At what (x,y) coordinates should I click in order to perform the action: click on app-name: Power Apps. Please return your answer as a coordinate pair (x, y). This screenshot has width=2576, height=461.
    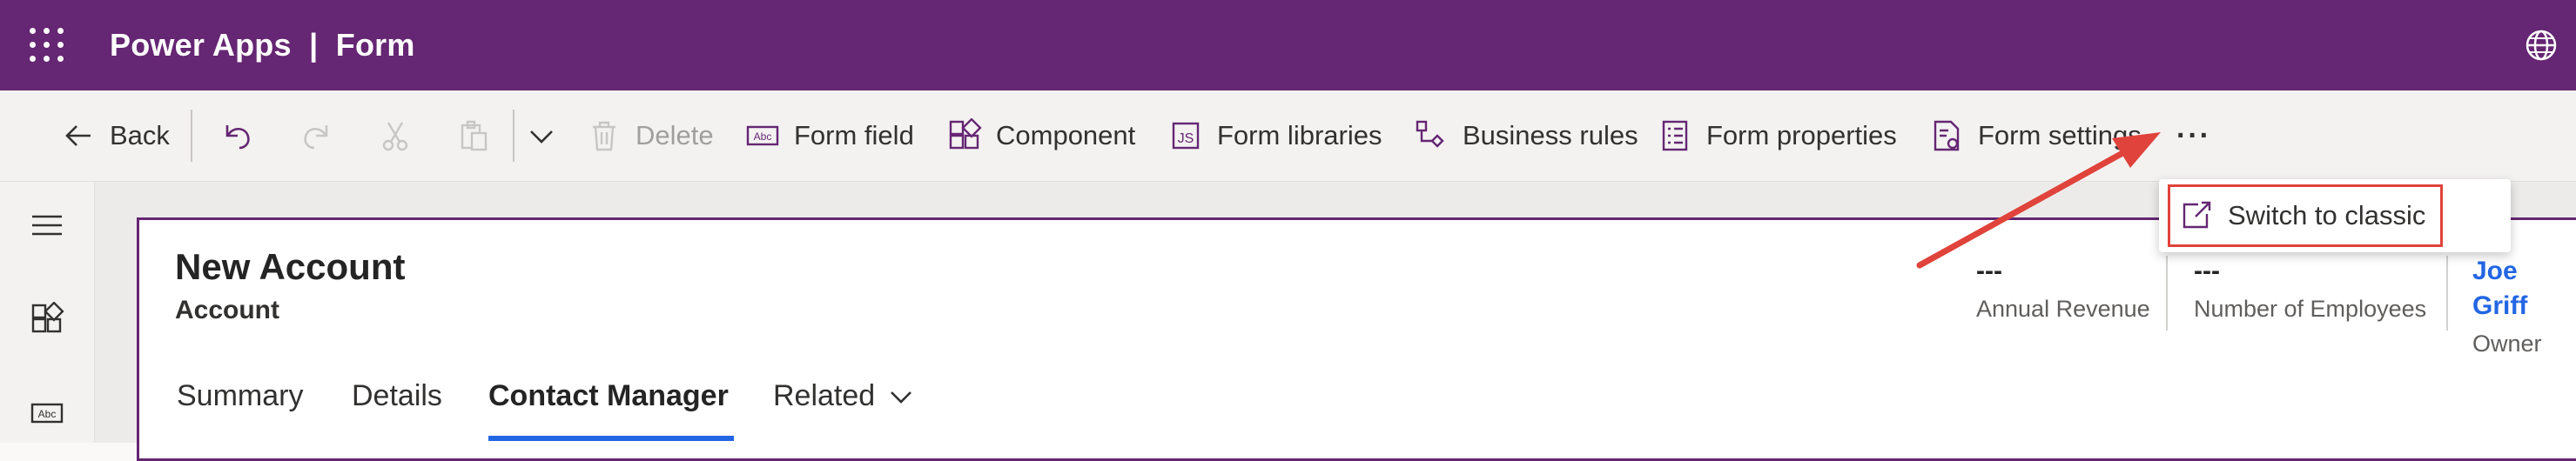
    Looking at the image, I should click on (201, 45).